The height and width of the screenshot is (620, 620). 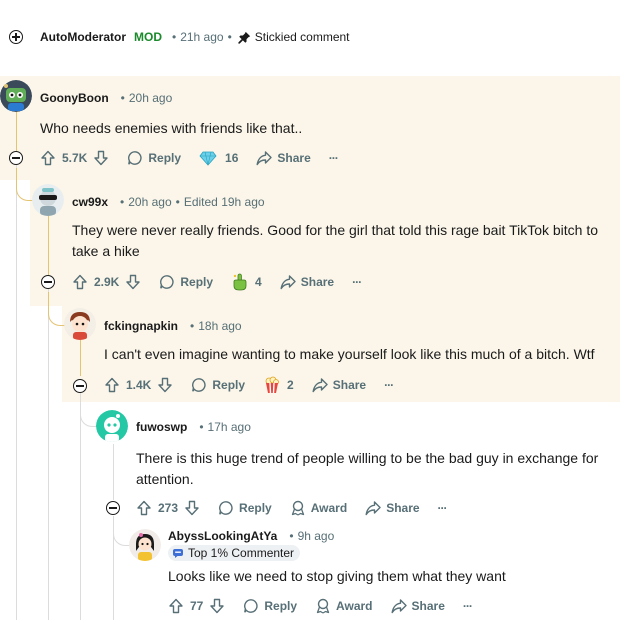 I want to click on vote-group: 273, so click(x=168, y=508).